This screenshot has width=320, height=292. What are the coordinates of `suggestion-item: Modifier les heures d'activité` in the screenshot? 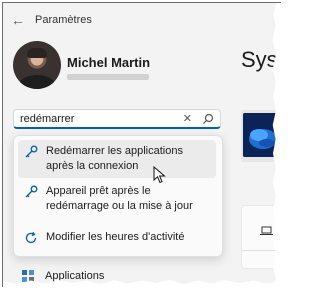 It's located at (117, 237).